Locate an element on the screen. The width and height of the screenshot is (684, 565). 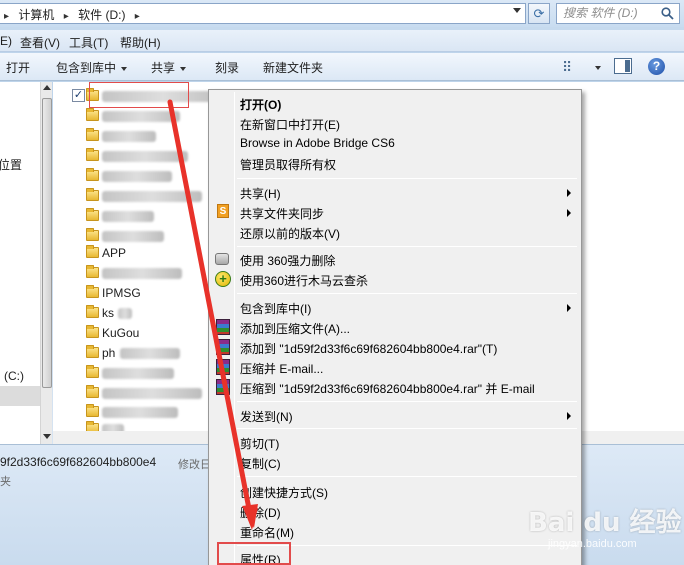
scroll-down-icon is located at coordinates (47, 436).